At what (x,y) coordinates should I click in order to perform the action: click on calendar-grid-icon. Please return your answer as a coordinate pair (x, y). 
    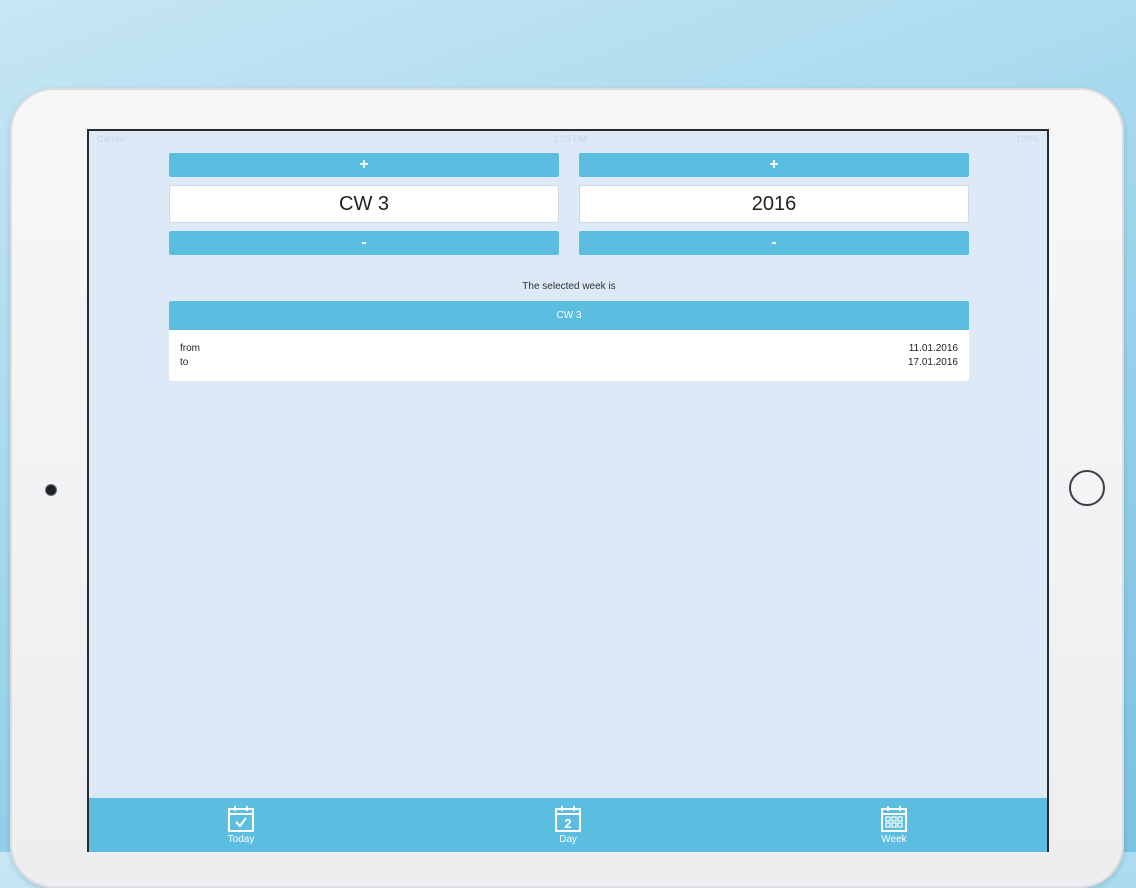
    Looking at the image, I should click on (894, 819).